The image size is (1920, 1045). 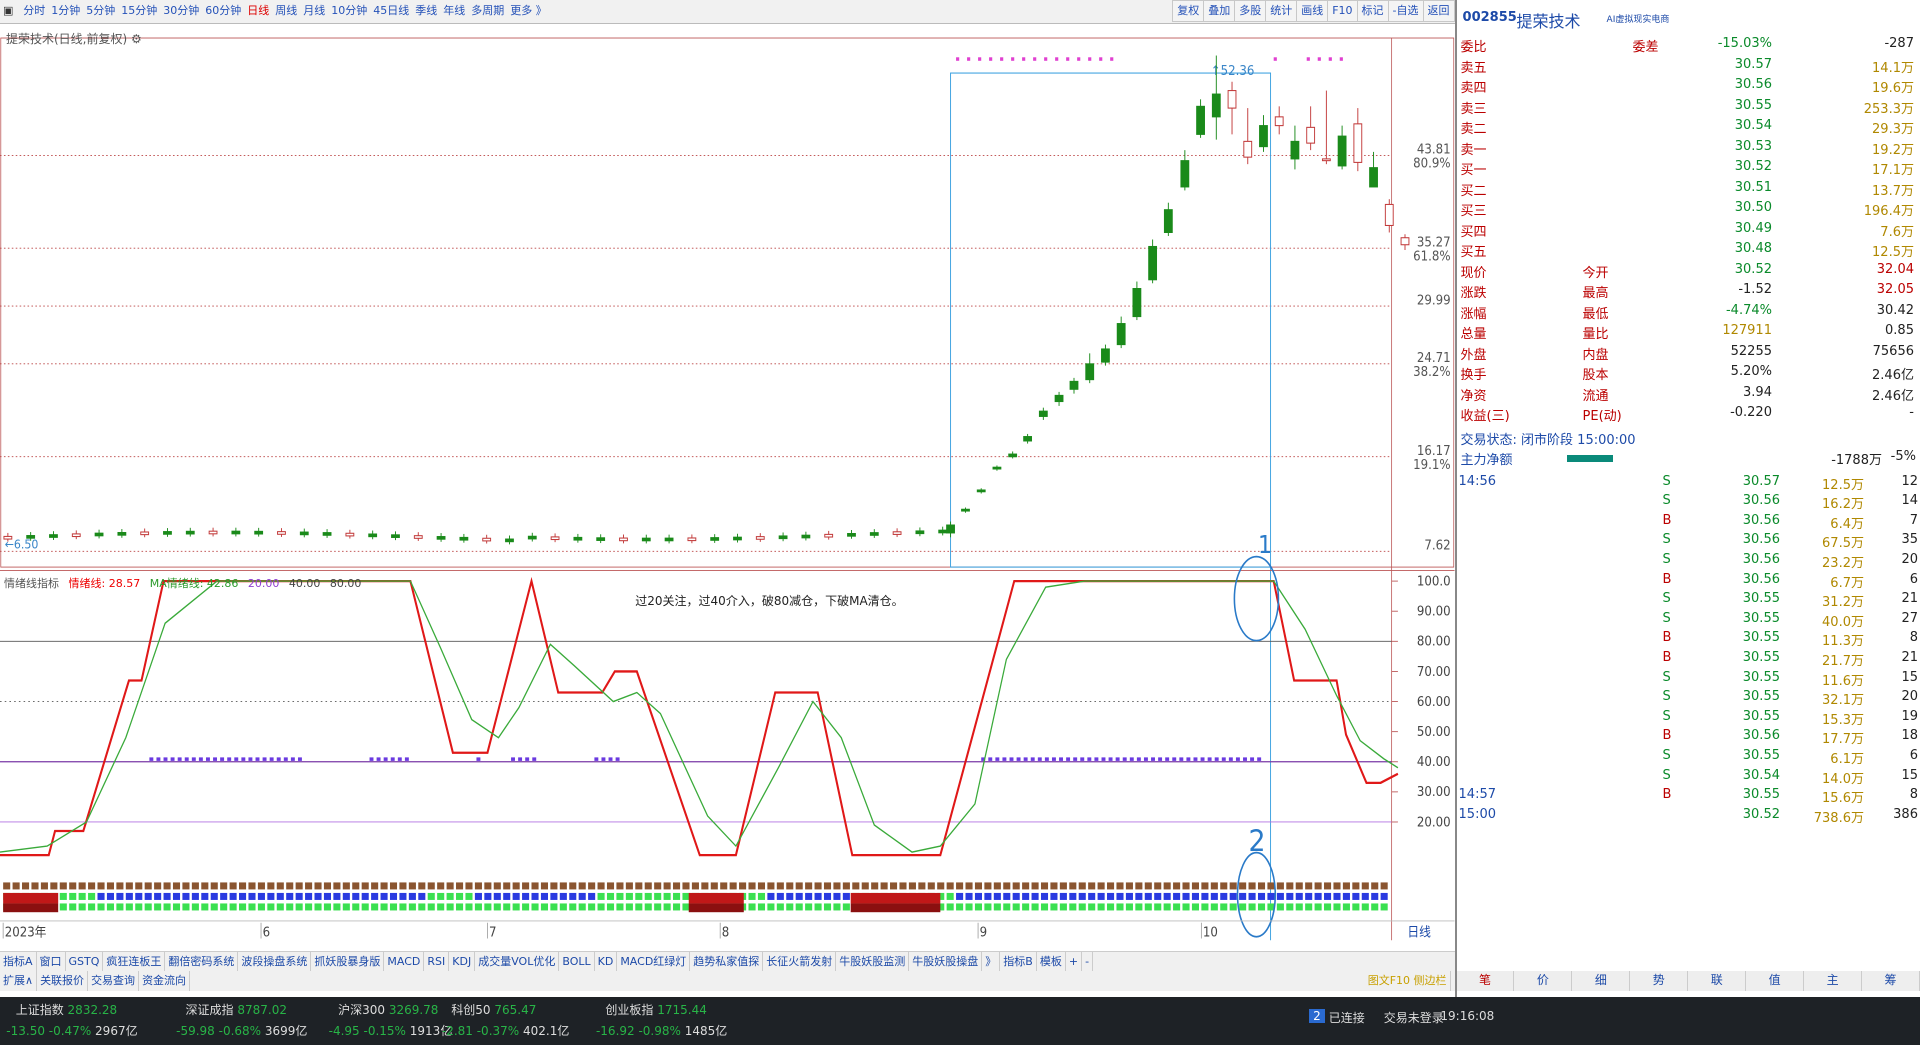 I want to click on tool-button-0: 复权, so click(x=1188, y=11).